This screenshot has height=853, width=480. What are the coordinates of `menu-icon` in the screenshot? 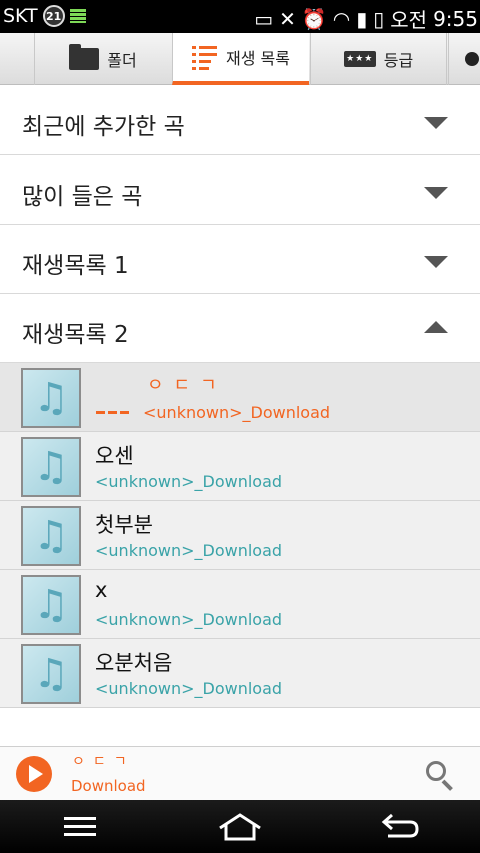 It's located at (80, 826).